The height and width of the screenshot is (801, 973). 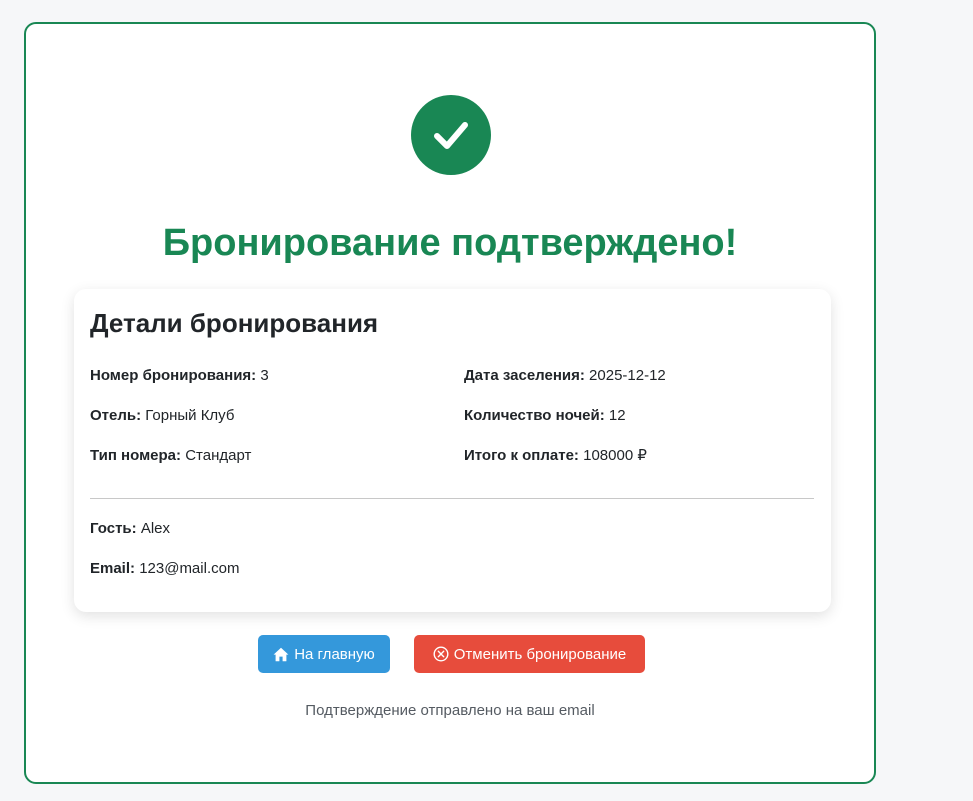 I want to click on room-type-label: Тип номера:, so click(x=136, y=455).